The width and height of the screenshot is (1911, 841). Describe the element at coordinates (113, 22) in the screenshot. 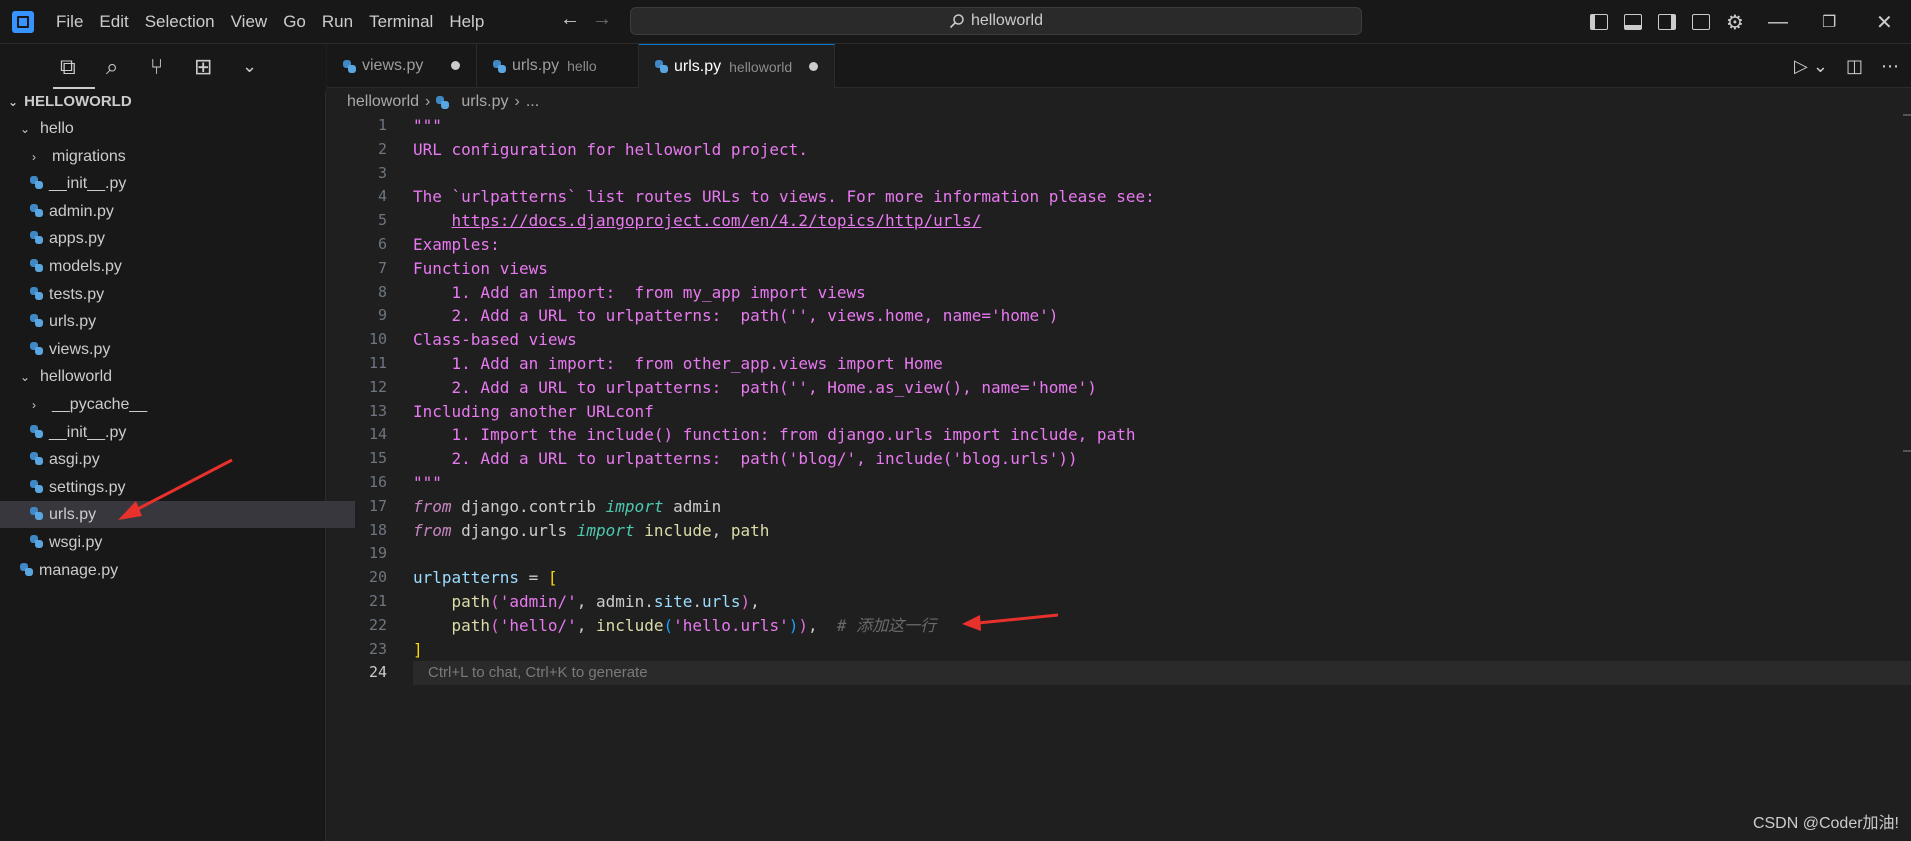

I see `menu-edit: Edit` at that location.